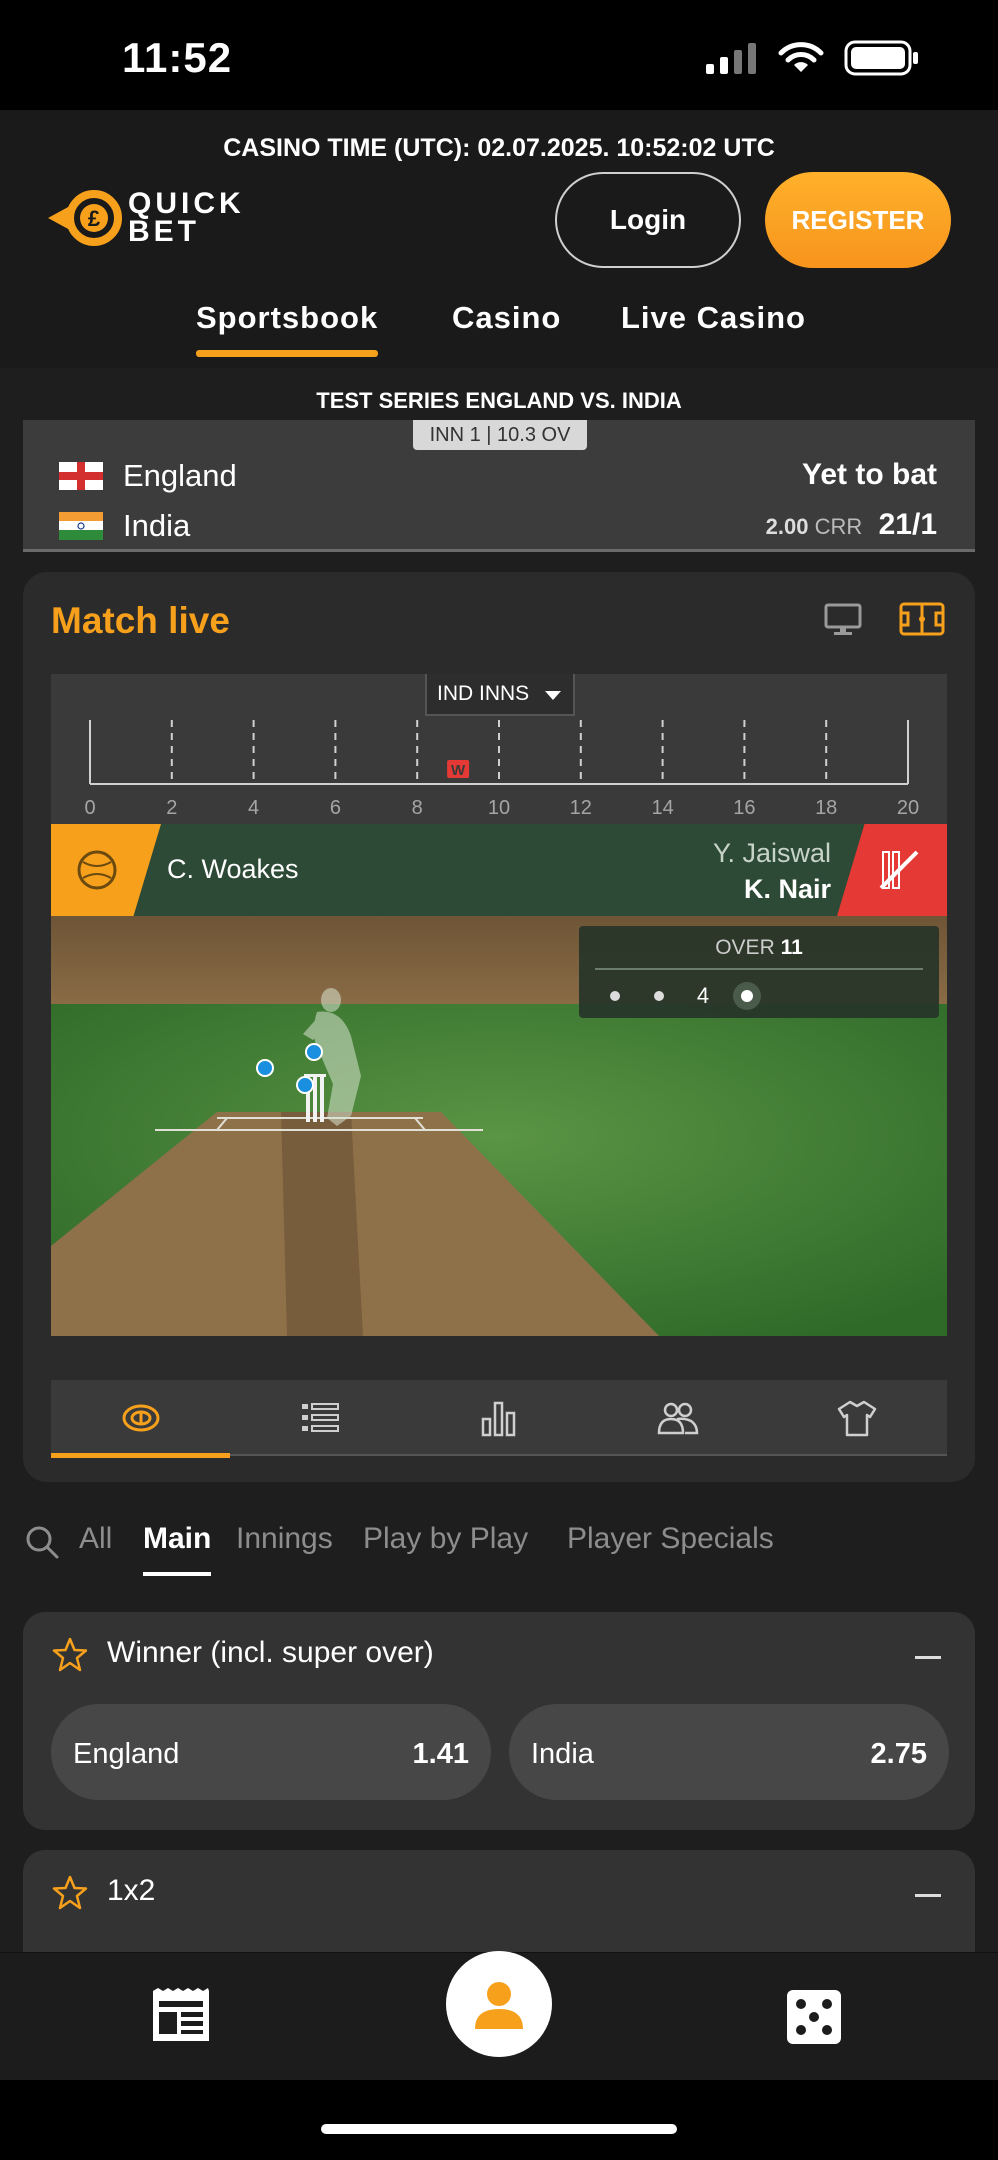 The image size is (998, 2160). Describe the element at coordinates (126, 1754) in the screenshot. I see `odd-label: England` at that location.